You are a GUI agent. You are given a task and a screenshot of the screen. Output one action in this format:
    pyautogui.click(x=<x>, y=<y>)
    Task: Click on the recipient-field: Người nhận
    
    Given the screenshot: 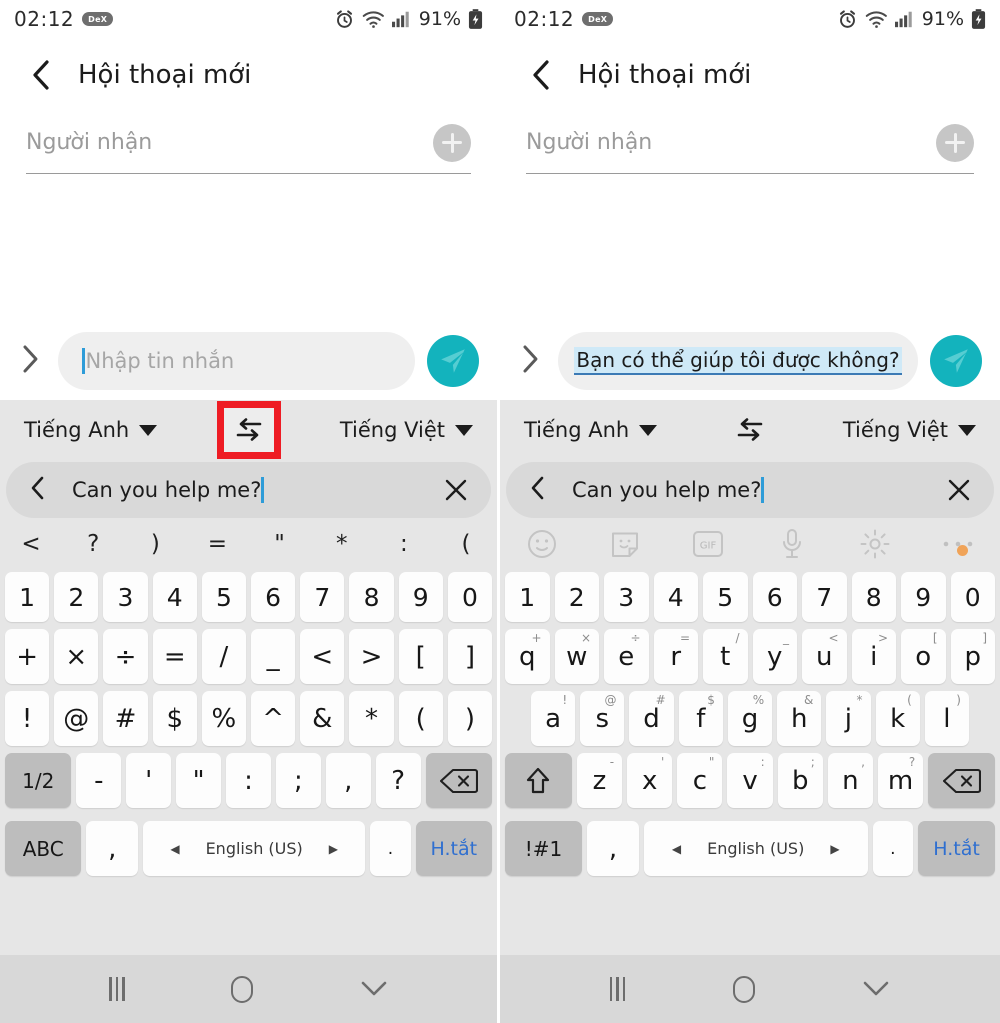 What is the action you would take?
    pyautogui.click(x=750, y=143)
    